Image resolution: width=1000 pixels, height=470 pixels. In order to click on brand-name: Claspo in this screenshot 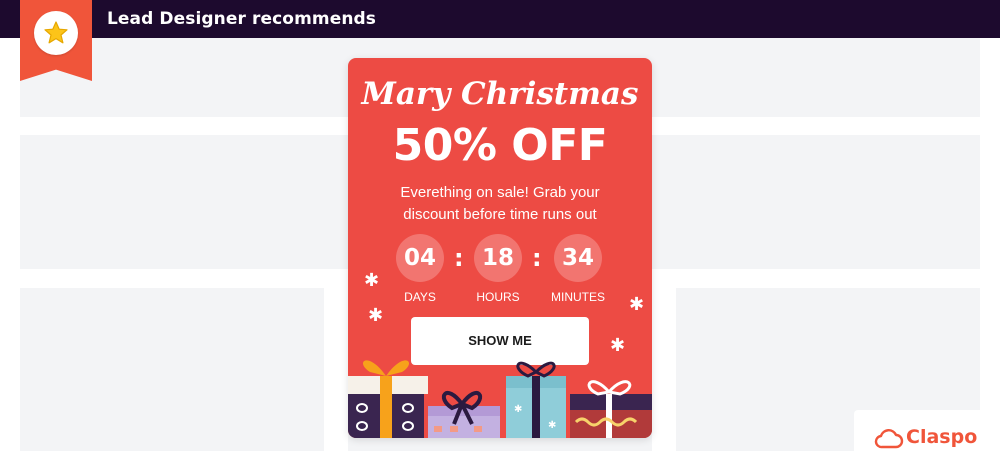, I will do `click(942, 437)`.